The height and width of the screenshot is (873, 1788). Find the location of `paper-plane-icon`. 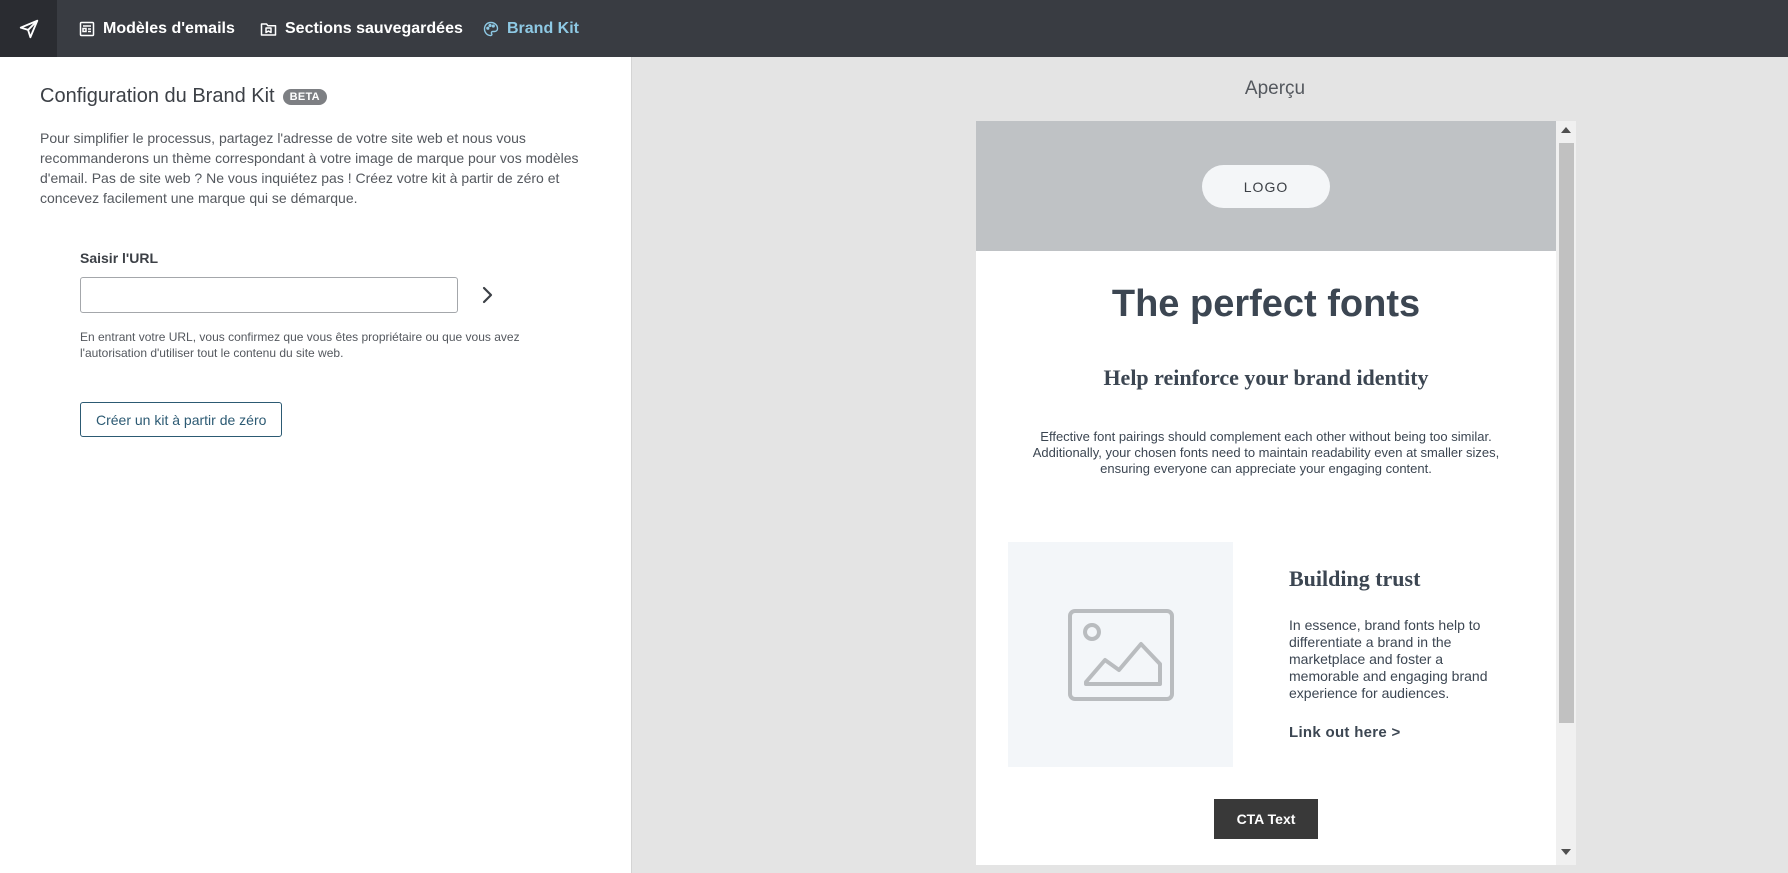

paper-plane-icon is located at coordinates (28, 28).